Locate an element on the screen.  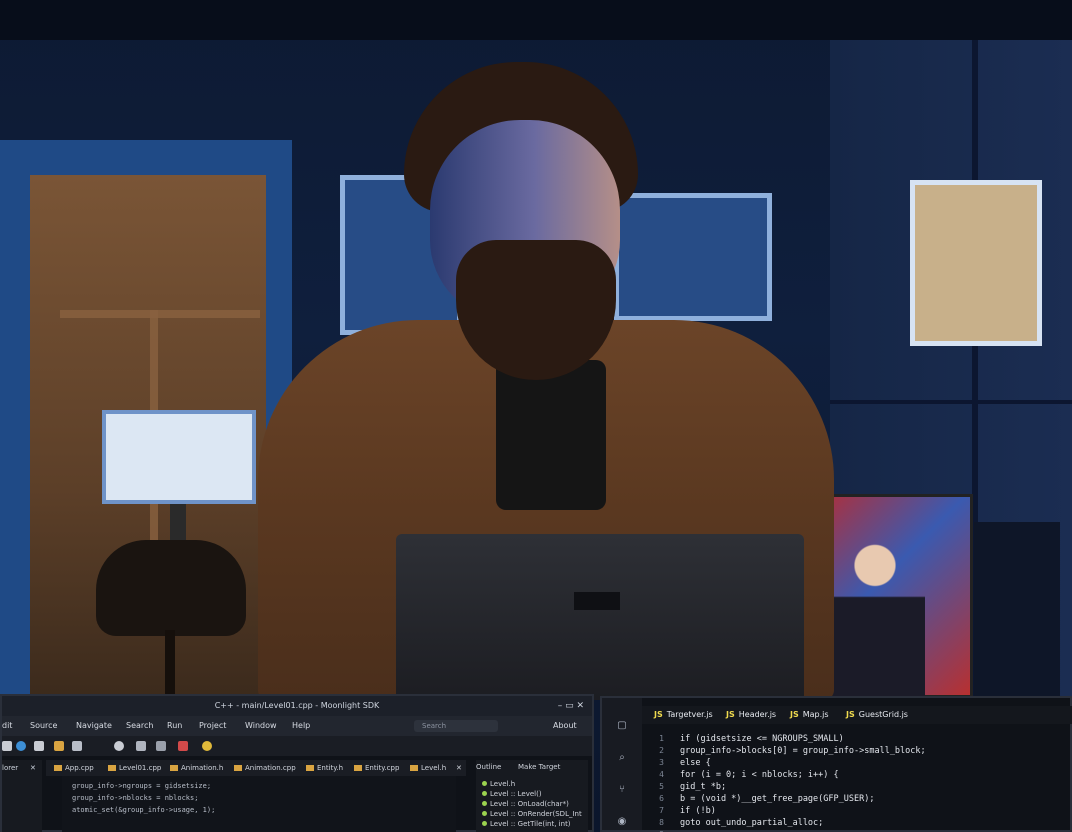
toolbar-icon is located at coordinates (7, 746).